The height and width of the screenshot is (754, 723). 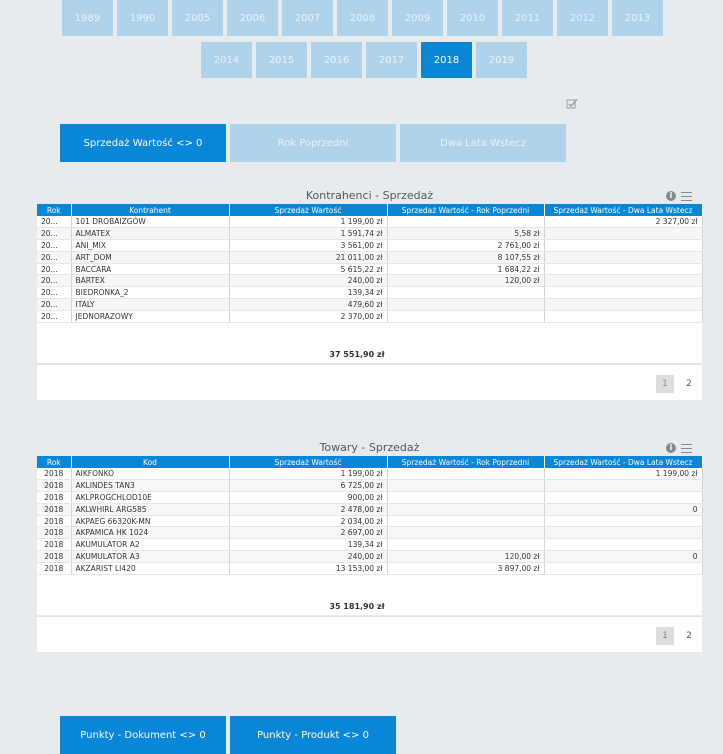 What do you see at coordinates (679, 448) in the screenshot?
I see `towary-icons: i` at bounding box center [679, 448].